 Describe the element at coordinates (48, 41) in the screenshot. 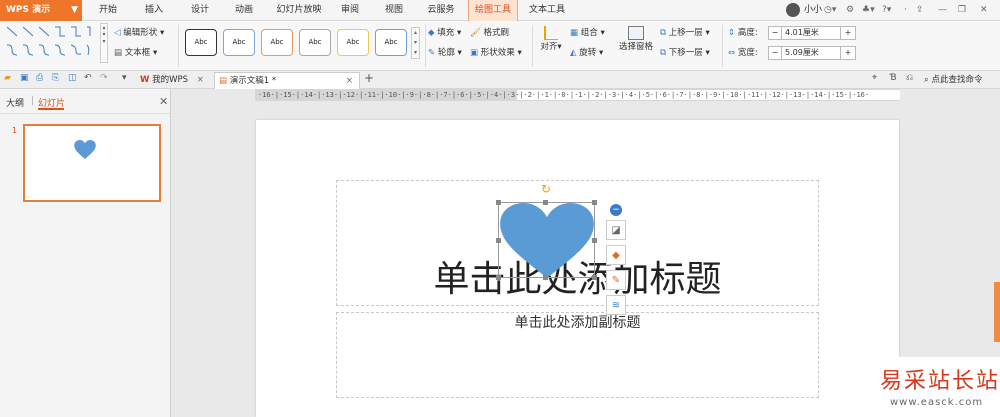

I see `shape-gallery` at that location.